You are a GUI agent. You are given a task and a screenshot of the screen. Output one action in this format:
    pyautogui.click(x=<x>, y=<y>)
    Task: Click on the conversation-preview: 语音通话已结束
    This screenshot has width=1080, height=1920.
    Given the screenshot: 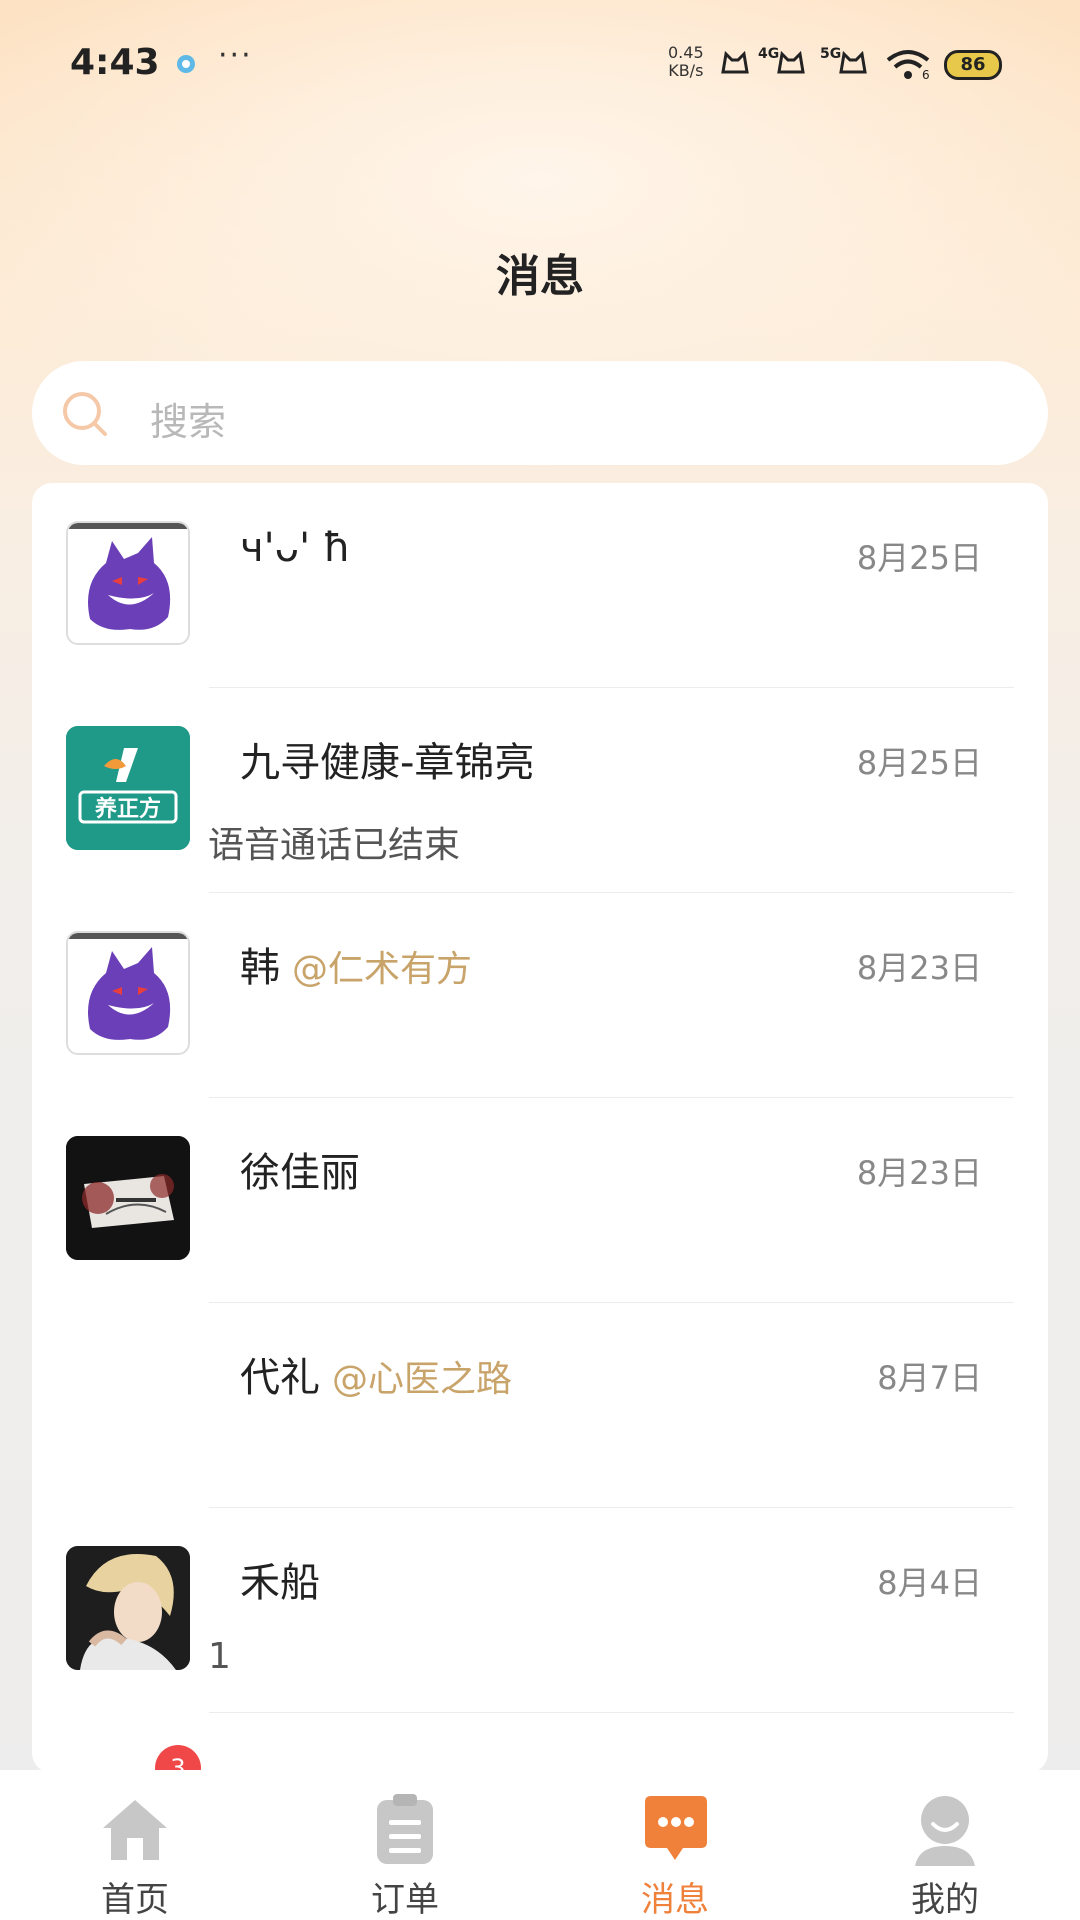 What is the action you would take?
    pyautogui.click(x=334, y=845)
    